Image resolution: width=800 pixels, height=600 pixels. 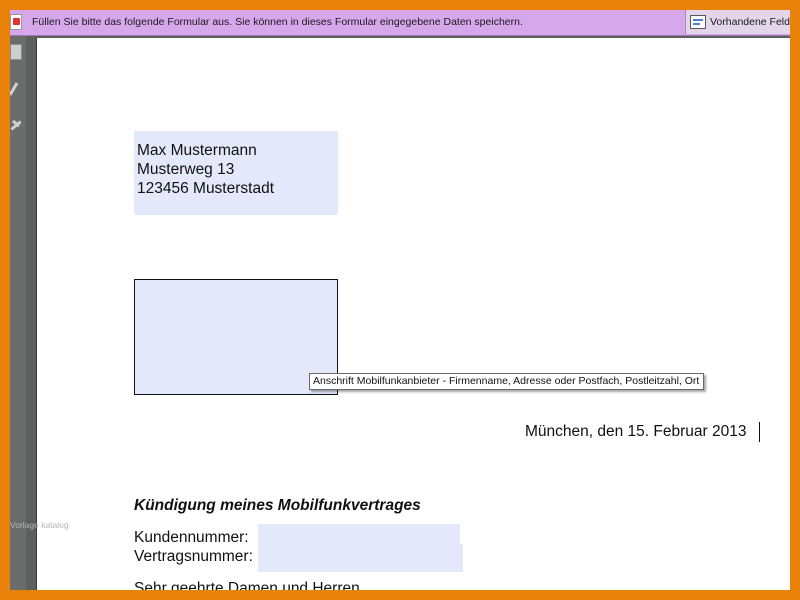 What do you see at coordinates (186, 169) in the screenshot?
I see `sender-street: Musterweg 13` at bounding box center [186, 169].